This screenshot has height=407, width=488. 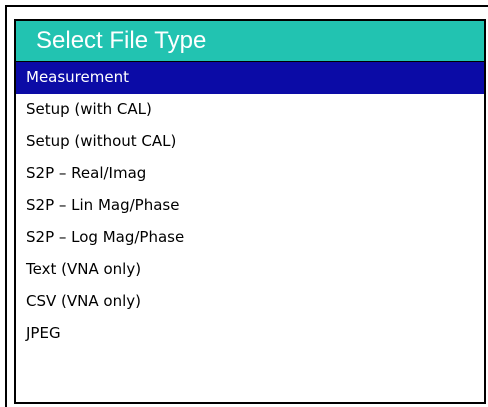 What do you see at coordinates (250, 270) in the screenshot?
I see `file-type-option-text: Text (VNA only)` at bounding box center [250, 270].